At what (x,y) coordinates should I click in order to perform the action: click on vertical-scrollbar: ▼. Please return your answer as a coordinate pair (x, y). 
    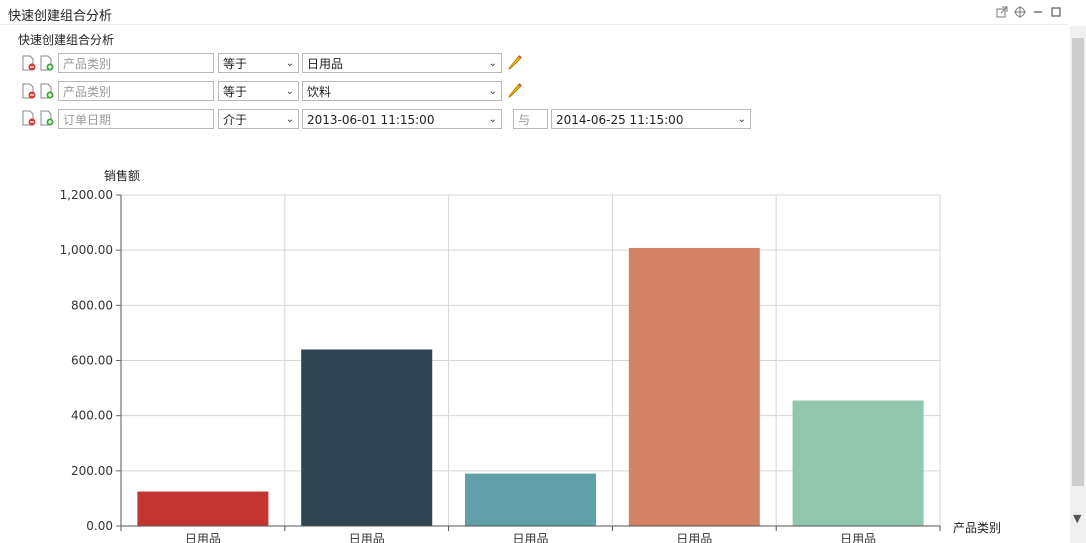
    Looking at the image, I should click on (1078, 284).